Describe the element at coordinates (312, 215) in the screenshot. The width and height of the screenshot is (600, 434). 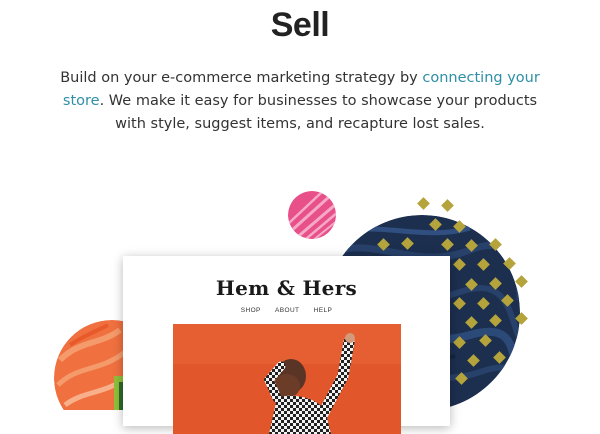
I see `pink-circle-decoration` at that location.